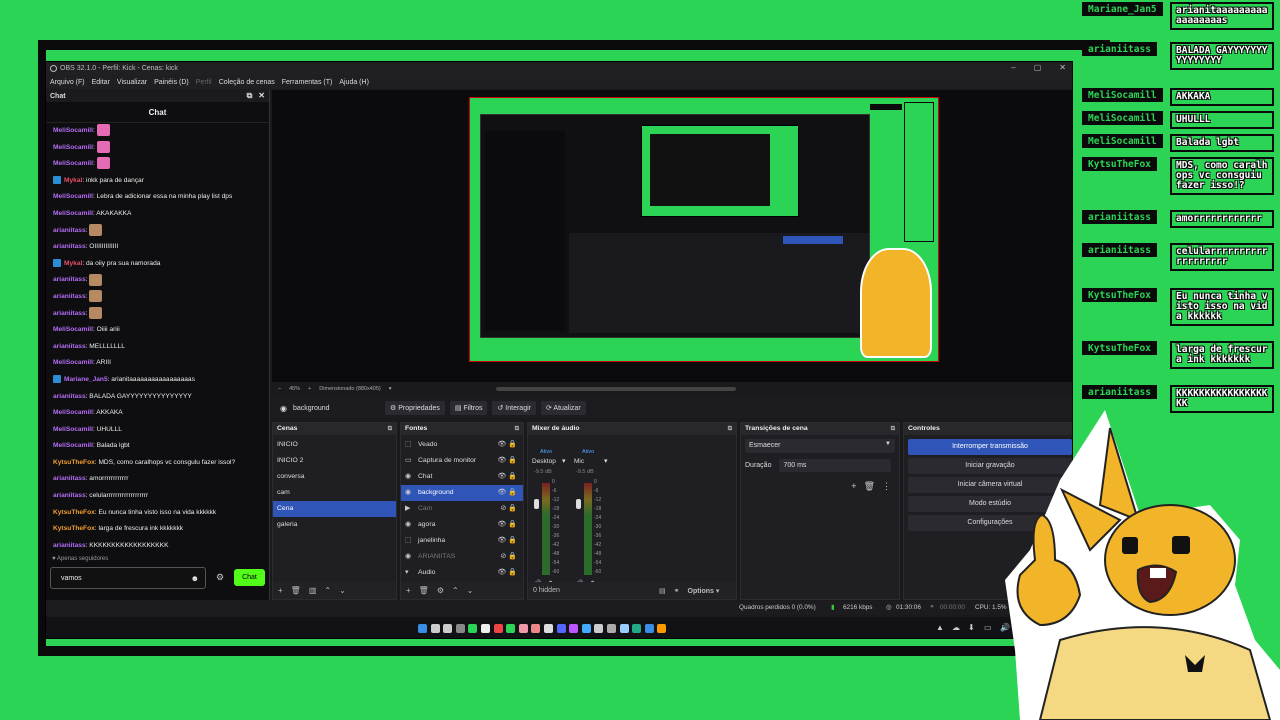 The height and width of the screenshot is (720, 1280). What do you see at coordinates (86, 379) in the screenshot?
I see `chat-username: Mariane_Jan5` at bounding box center [86, 379].